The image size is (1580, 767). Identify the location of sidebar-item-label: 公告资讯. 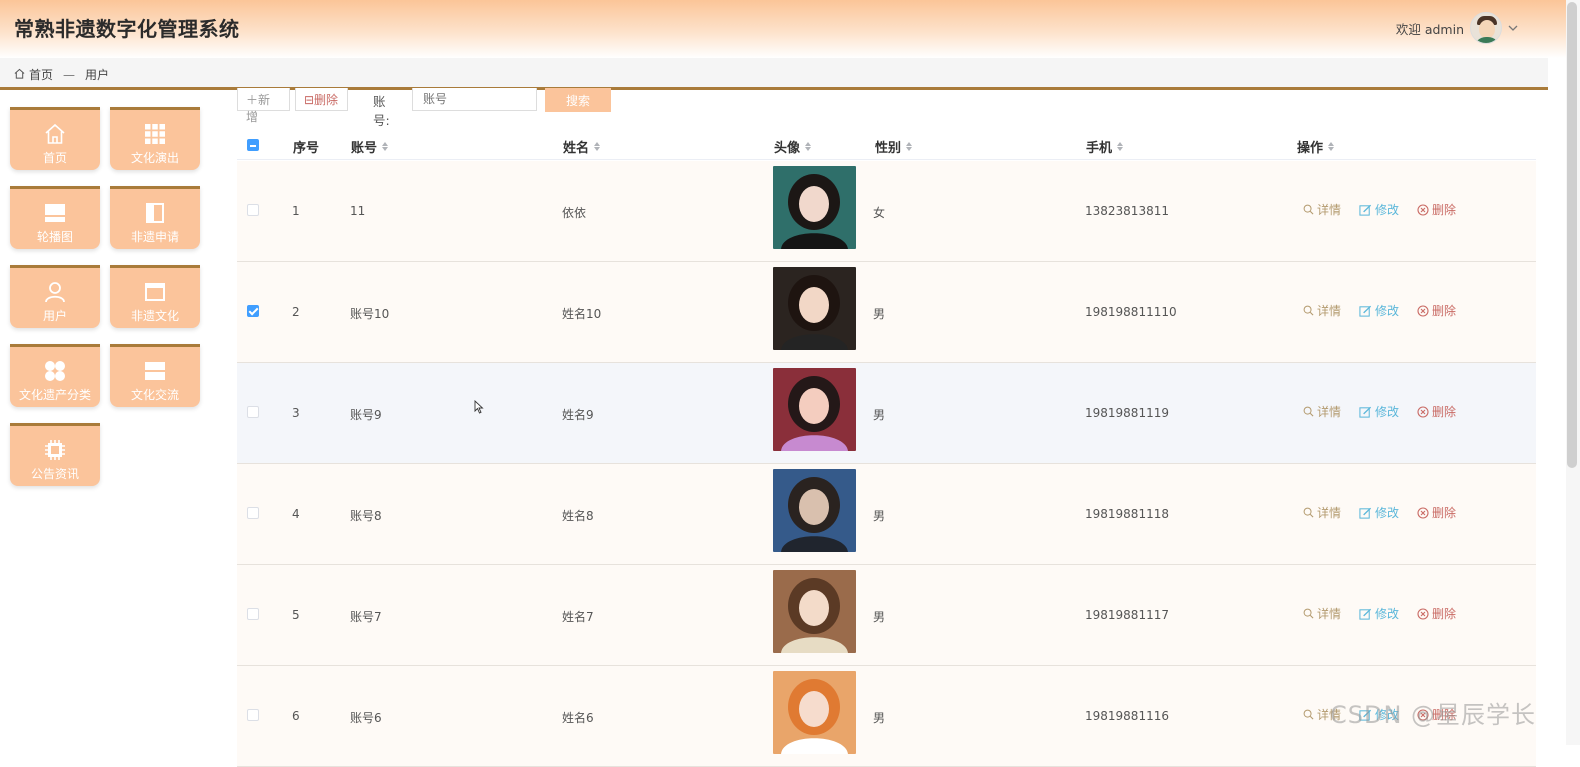
(54, 474).